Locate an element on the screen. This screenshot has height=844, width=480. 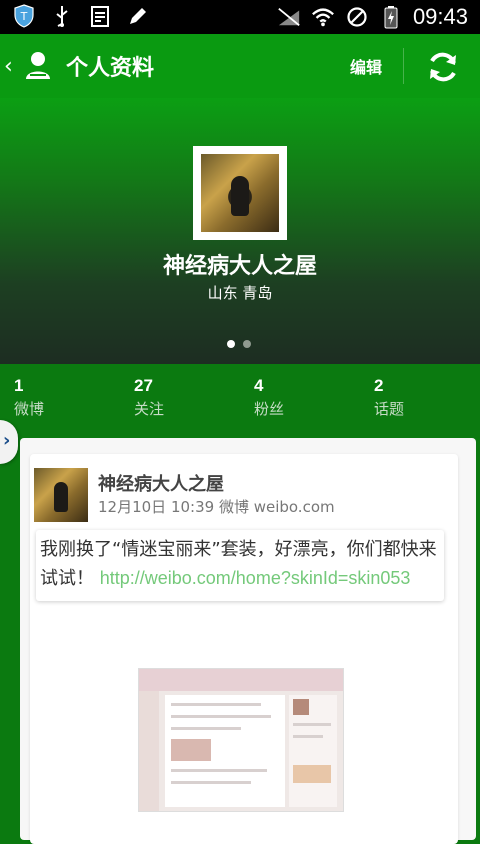
stat-following: 27 关注 is located at coordinates (149, 397).